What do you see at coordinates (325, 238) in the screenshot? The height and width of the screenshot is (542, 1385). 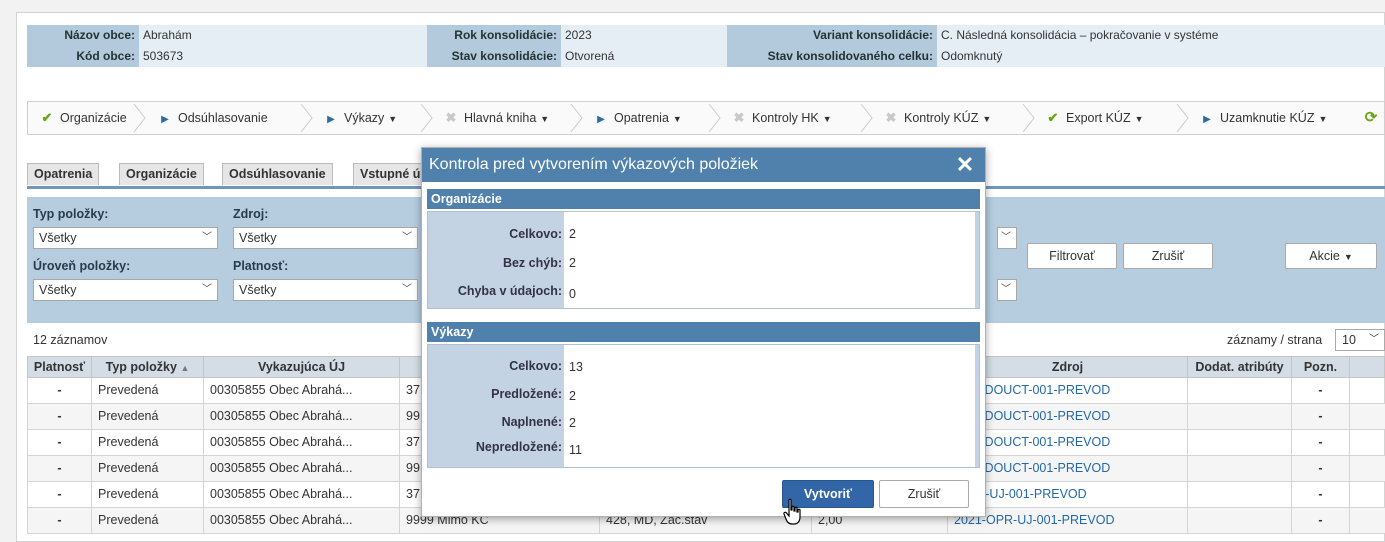 I see `zdroj-filter-select: Všetky ﹀` at bounding box center [325, 238].